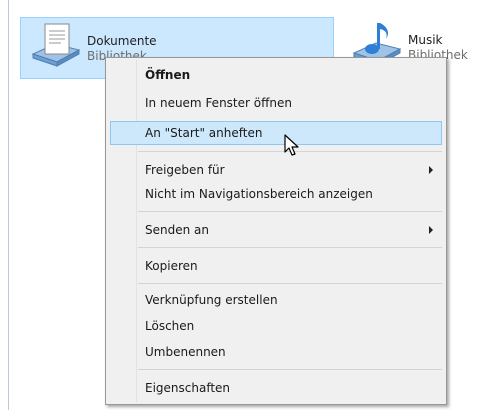 The image size is (481, 410). What do you see at coordinates (56, 45) in the screenshot?
I see `documents-library-icon` at bounding box center [56, 45].